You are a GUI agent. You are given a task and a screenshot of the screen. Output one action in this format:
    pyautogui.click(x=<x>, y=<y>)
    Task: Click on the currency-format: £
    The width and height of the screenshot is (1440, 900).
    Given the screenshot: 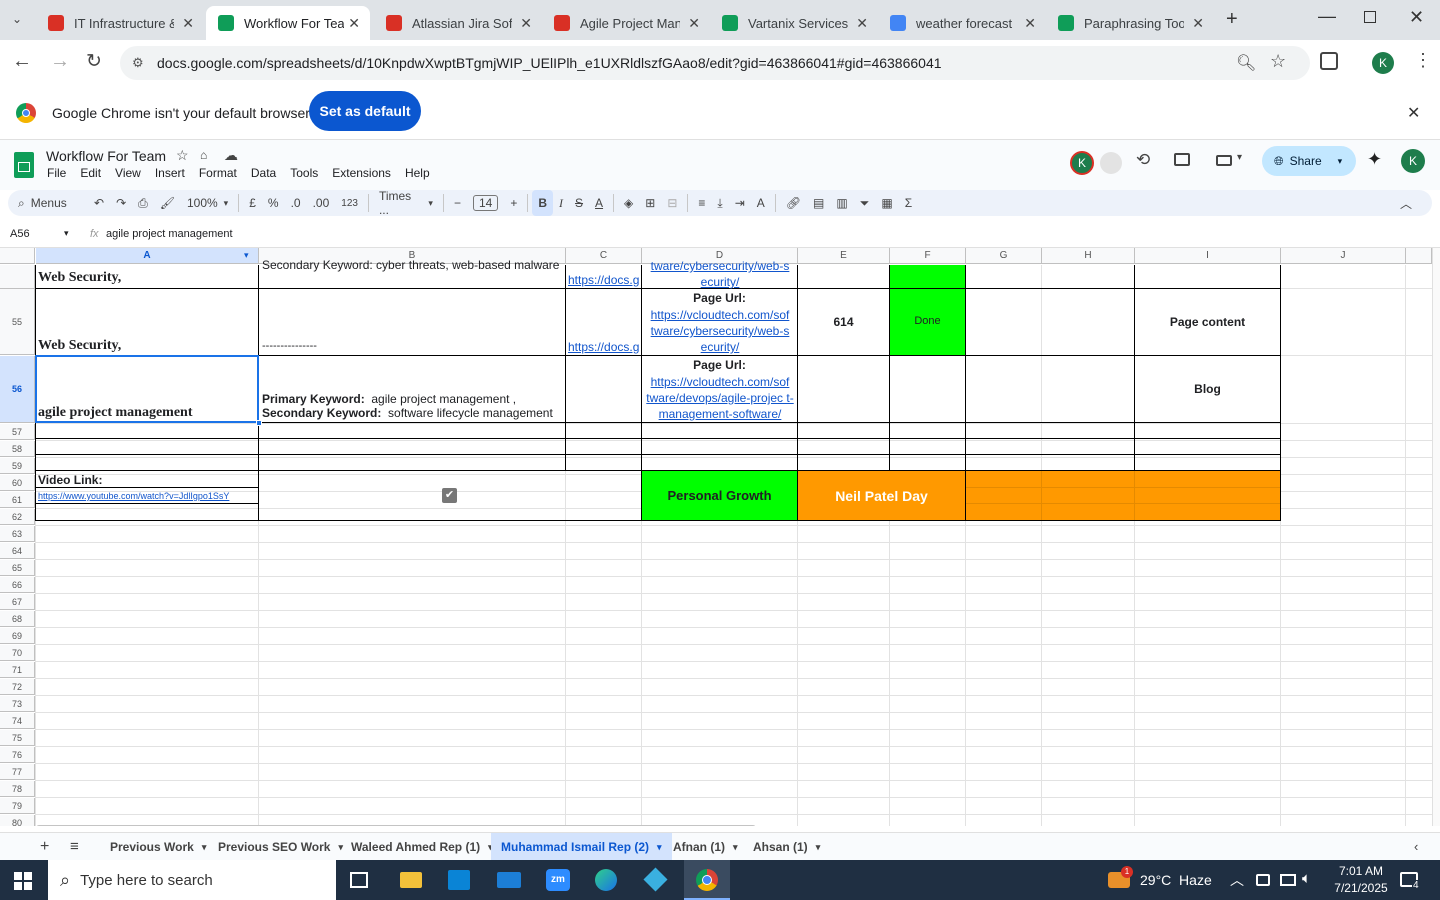 What is the action you would take?
    pyautogui.click(x=252, y=203)
    